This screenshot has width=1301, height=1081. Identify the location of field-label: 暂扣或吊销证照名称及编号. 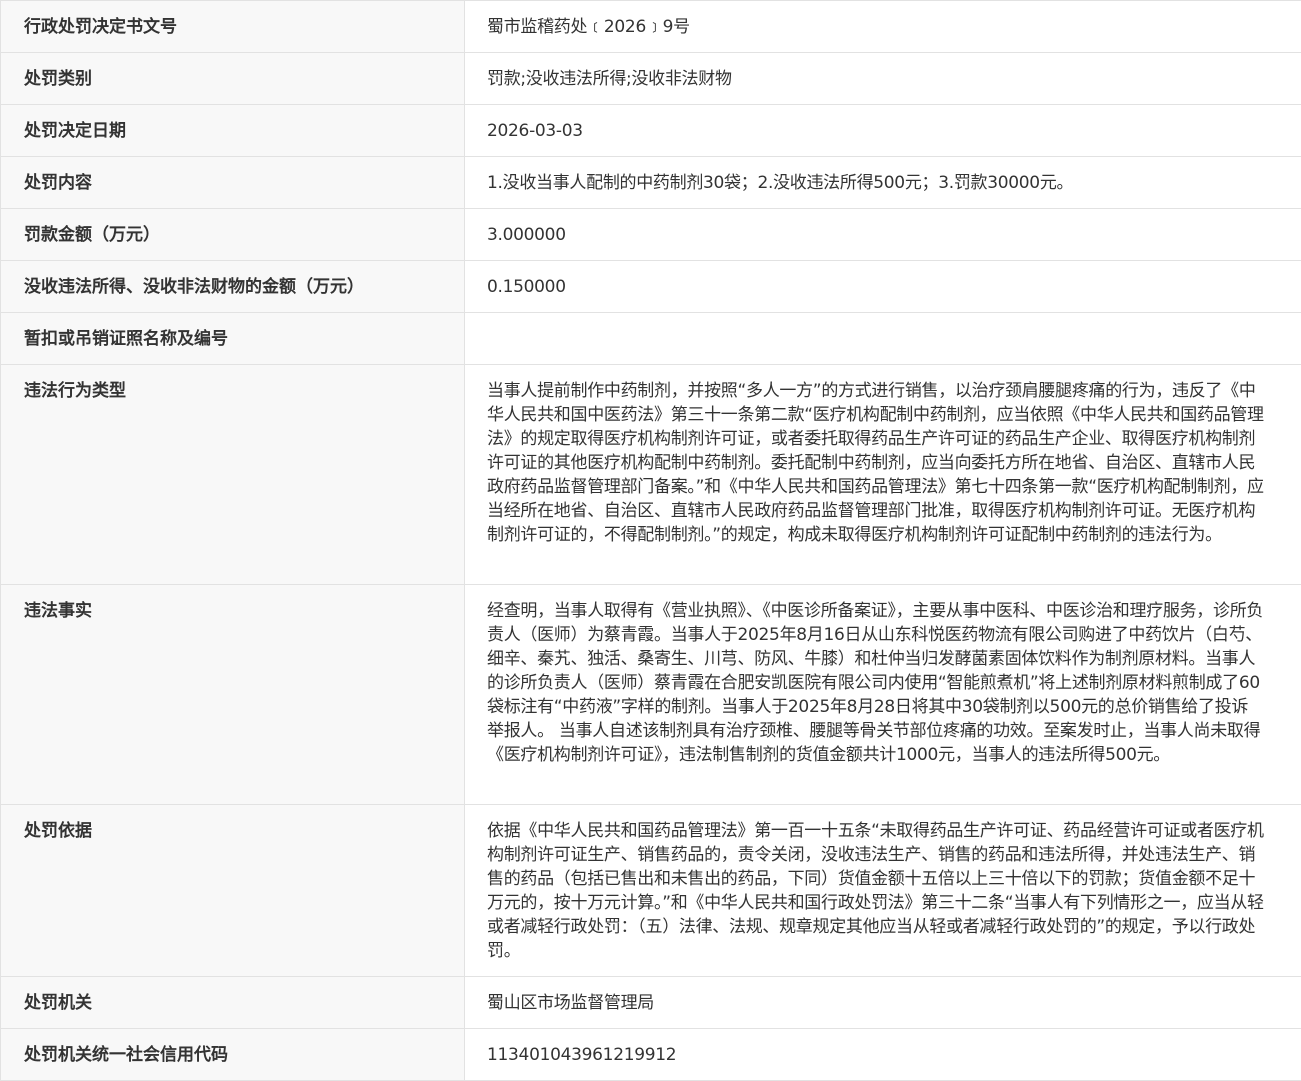
(233, 339).